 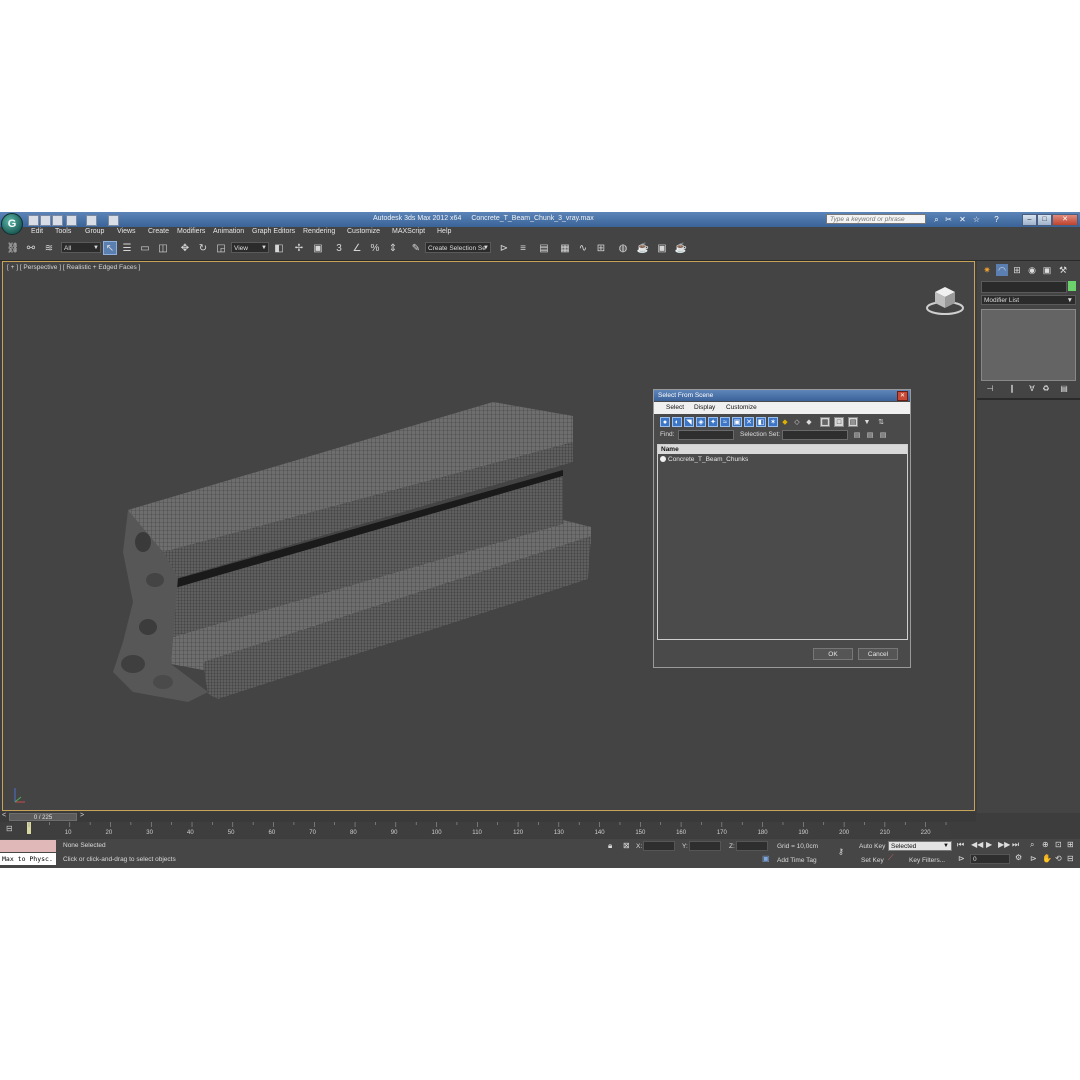 What do you see at coordinates (185, 248) in the screenshot?
I see `select-and-move-icon: ✥` at bounding box center [185, 248].